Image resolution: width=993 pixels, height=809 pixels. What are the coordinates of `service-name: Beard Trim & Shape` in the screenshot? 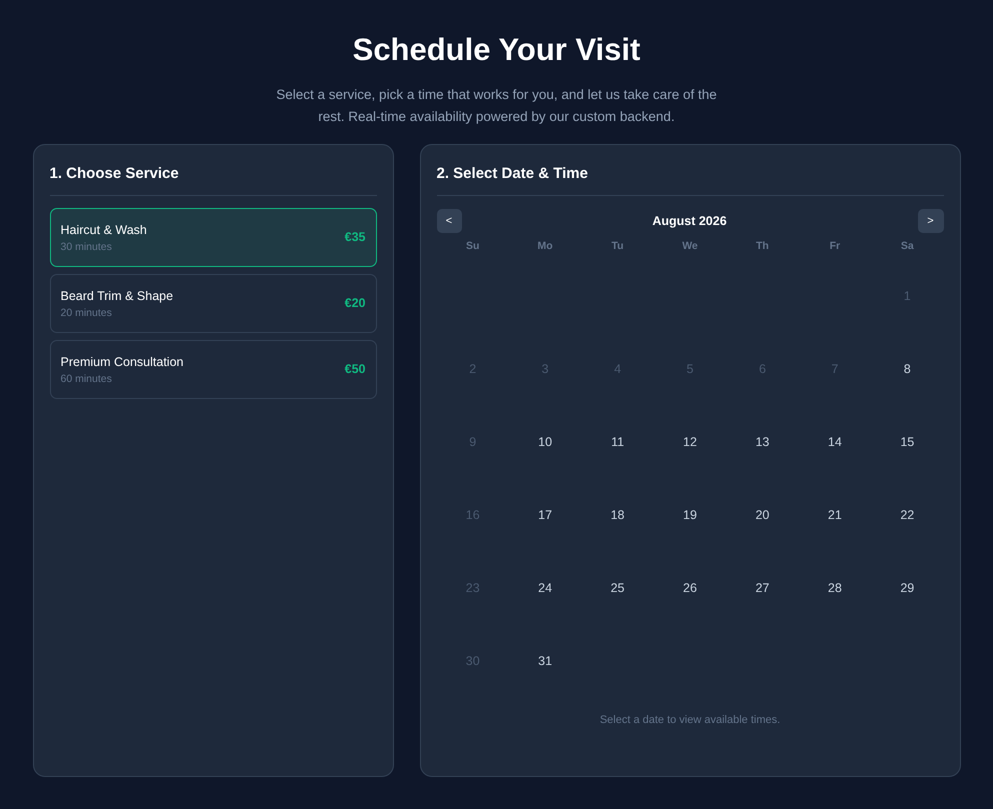 It's located at (117, 296).